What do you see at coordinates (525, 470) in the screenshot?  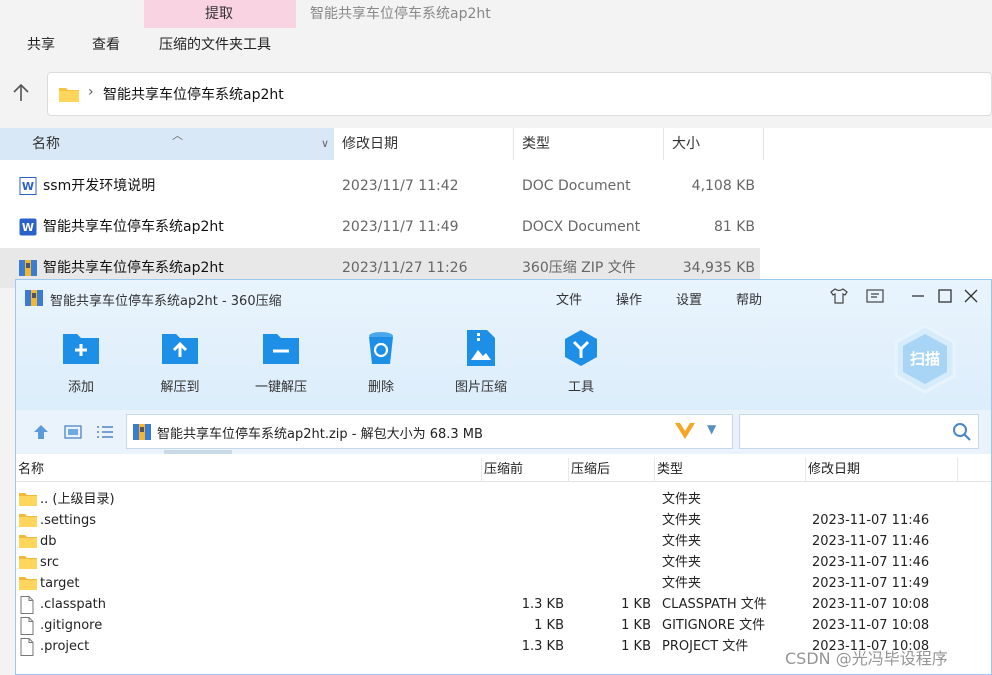 I see `column-header-before: 压缩前` at bounding box center [525, 470].